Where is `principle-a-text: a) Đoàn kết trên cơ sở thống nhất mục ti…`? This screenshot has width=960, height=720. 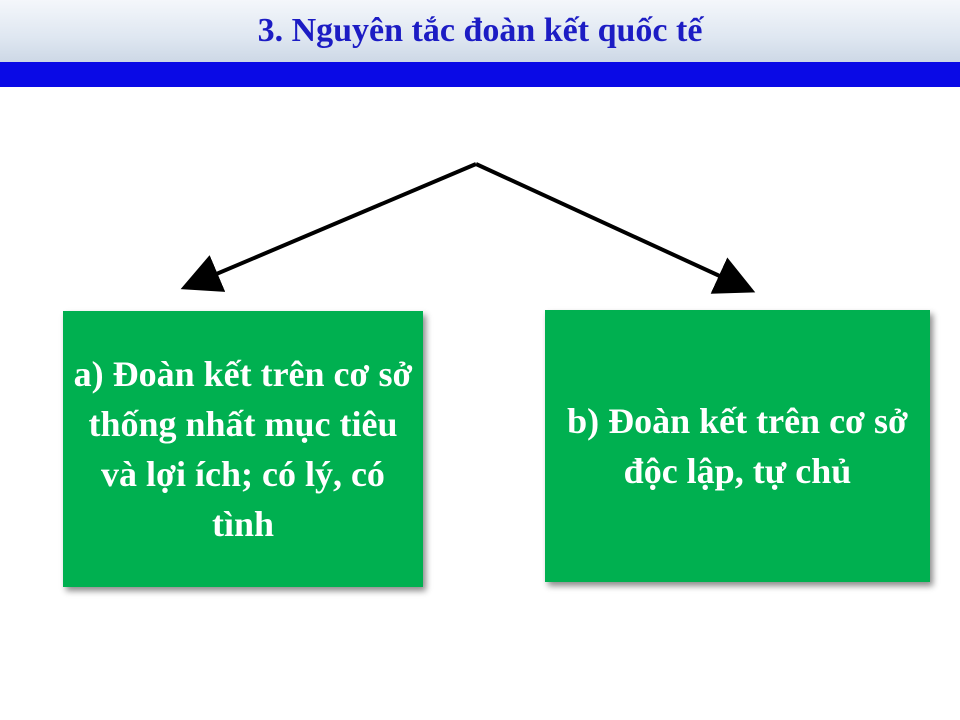 principle-a-text: a) Đoàn kết trên cơ sở thống nhất mục ti… is located at coordinates (243, 449).